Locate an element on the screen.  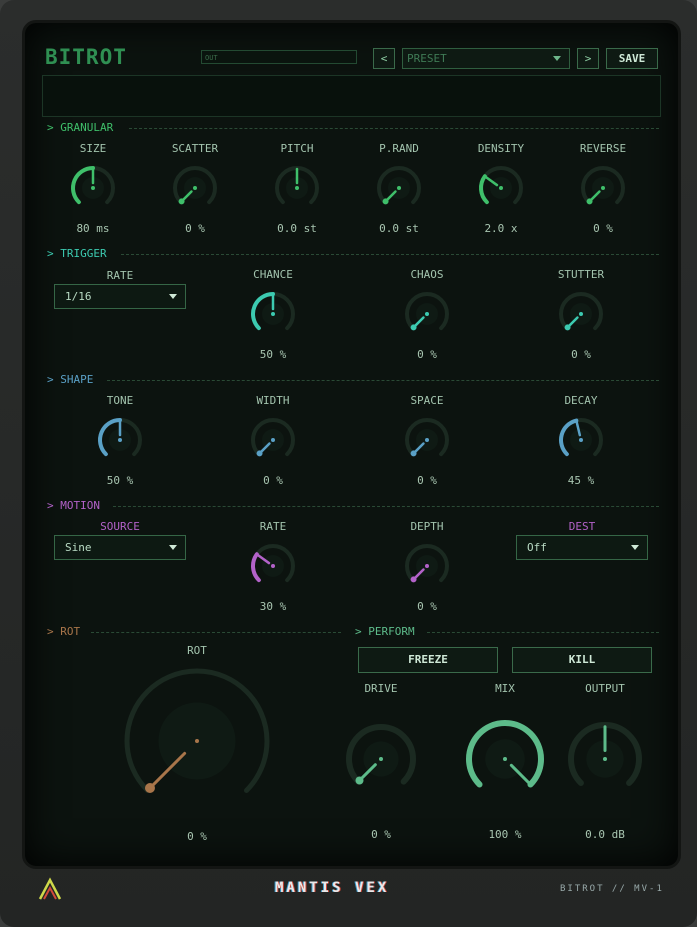
knob-output is located at coordinates (605, 759).